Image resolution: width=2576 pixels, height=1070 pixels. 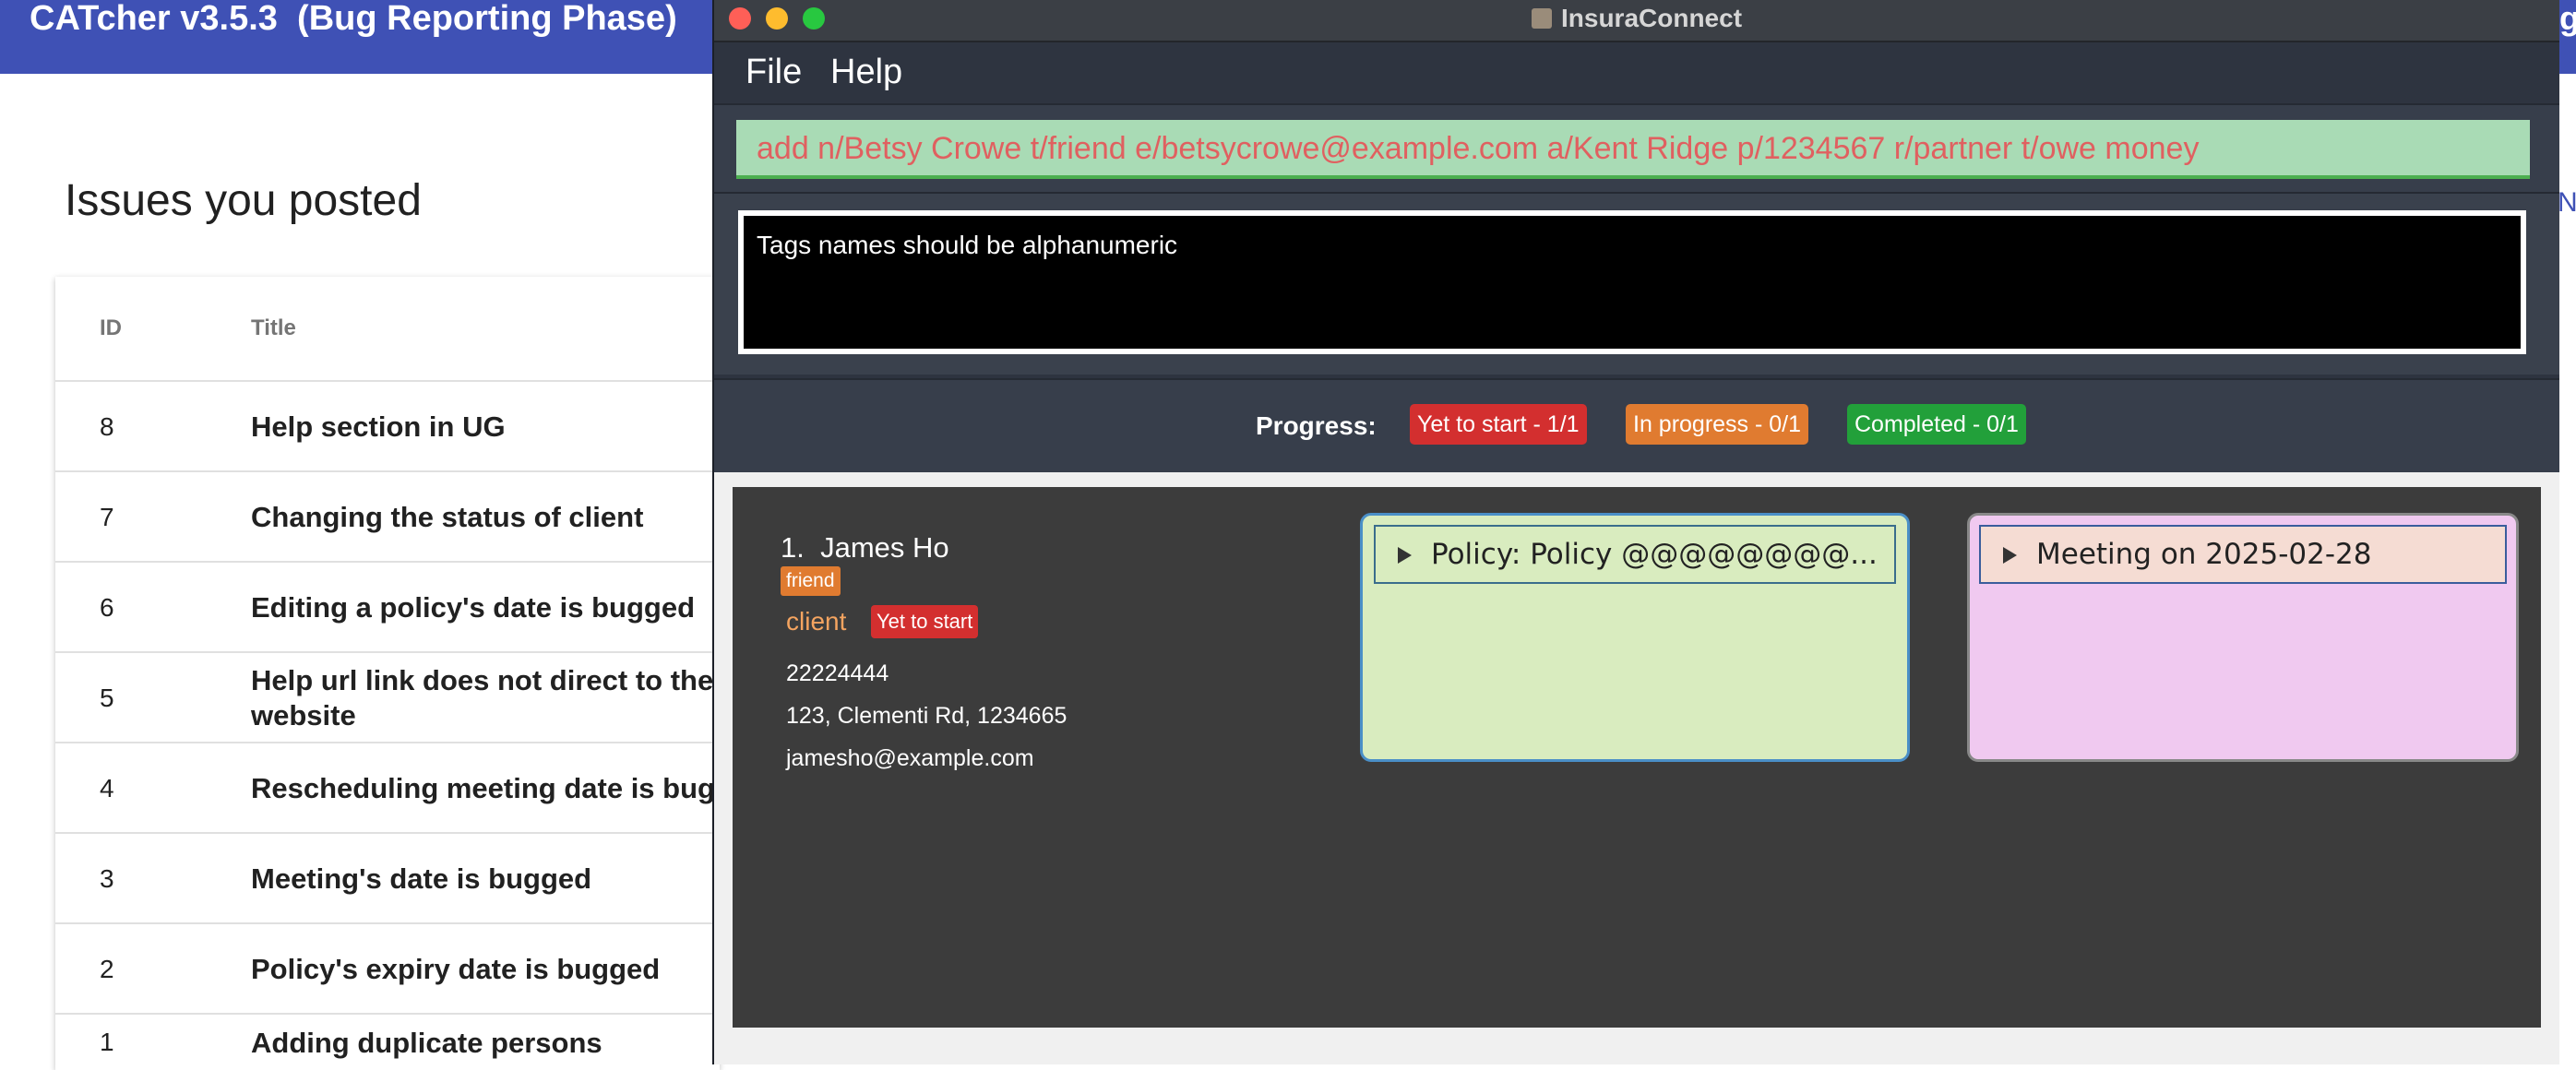 I want to click on catcher-right-link: Ne, so click(x=2567, y=202).